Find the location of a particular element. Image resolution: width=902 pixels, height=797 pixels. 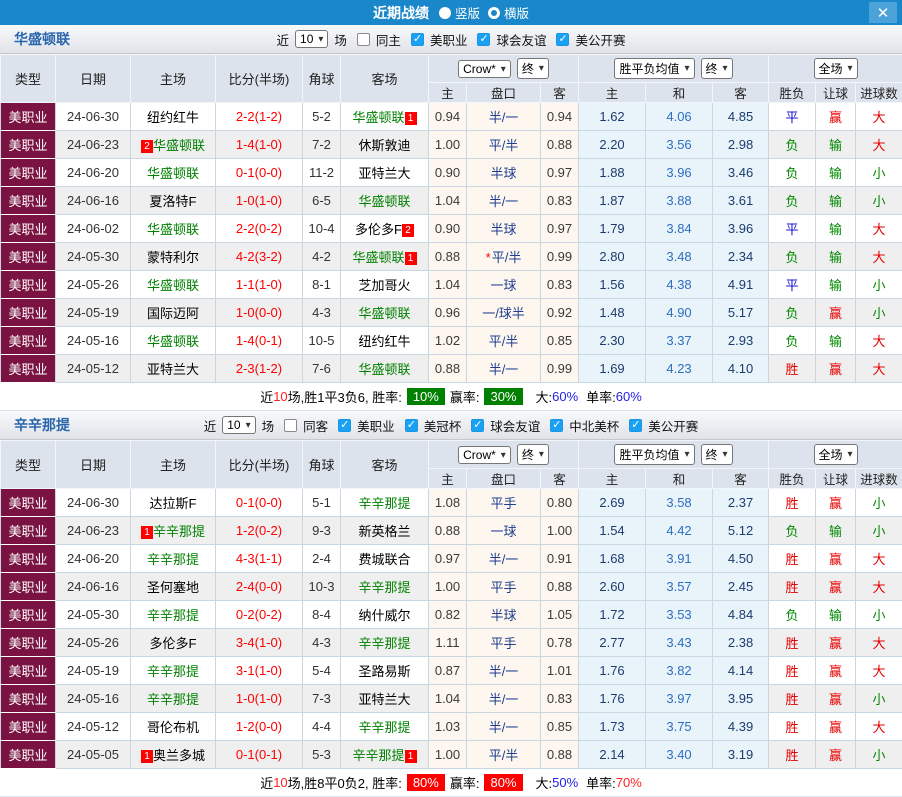

home-team-cell: 蒙特利尔 is located at coordinates (173, 257).